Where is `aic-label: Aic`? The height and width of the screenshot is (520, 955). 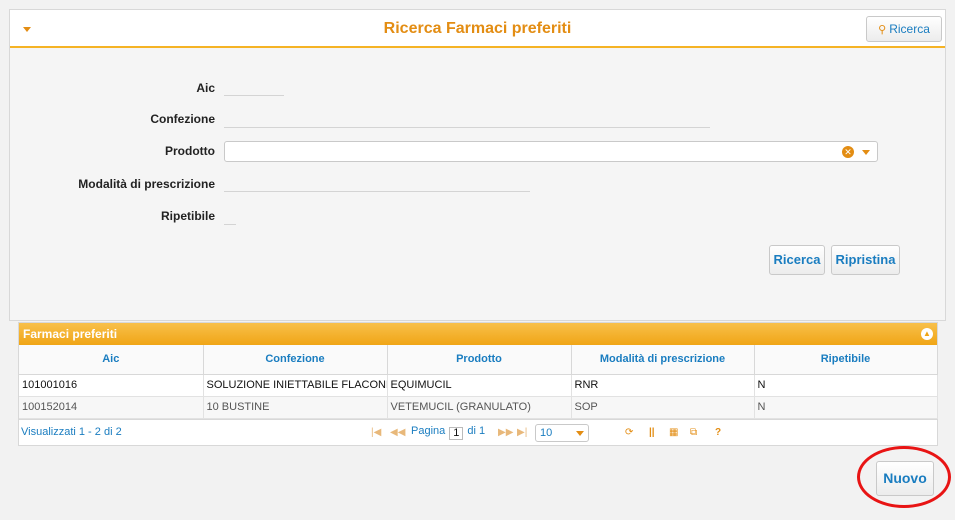
aic-label: Aic is located at coordinates (205, 88).